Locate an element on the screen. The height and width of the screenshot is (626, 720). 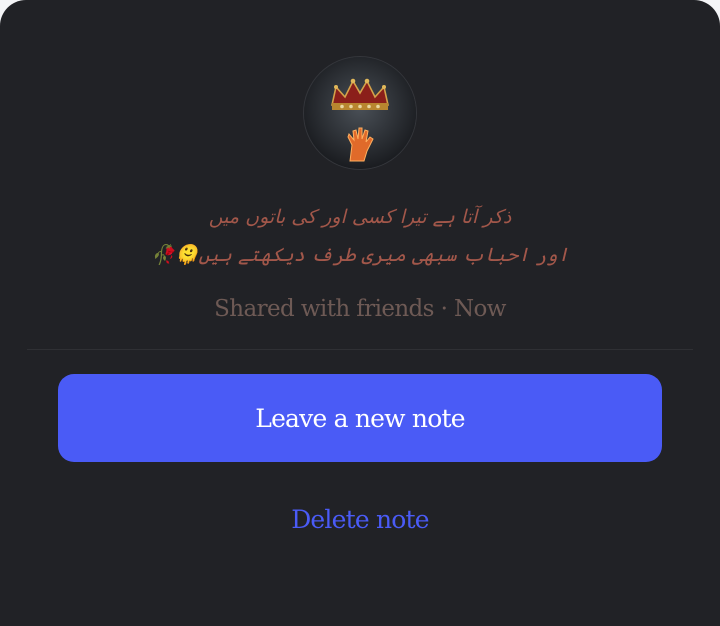
avatar is located at coordinates (360, 113).